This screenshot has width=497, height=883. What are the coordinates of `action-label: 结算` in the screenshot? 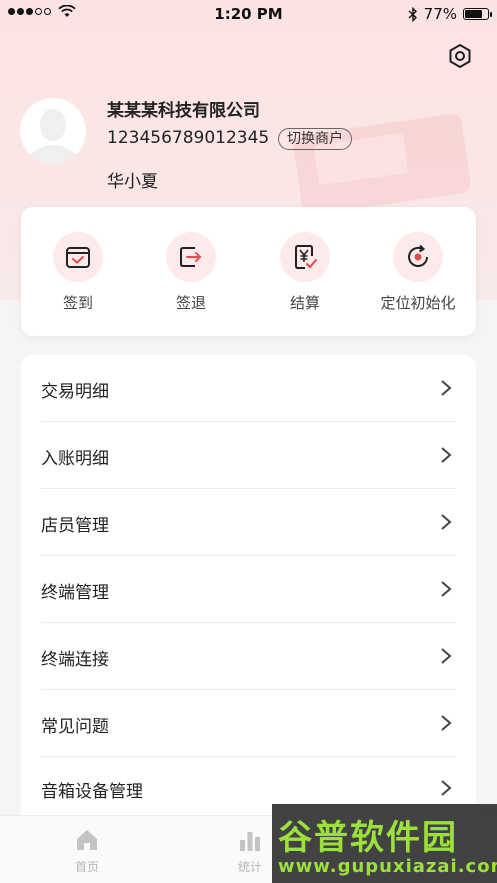 It's located at (304, 303).